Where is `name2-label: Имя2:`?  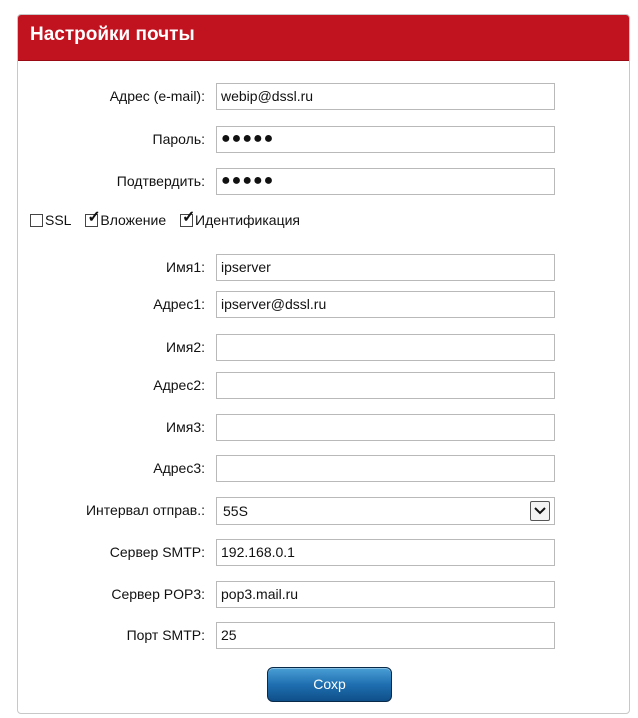
name2-label: Имя2: is located at coordinates (185, 347).